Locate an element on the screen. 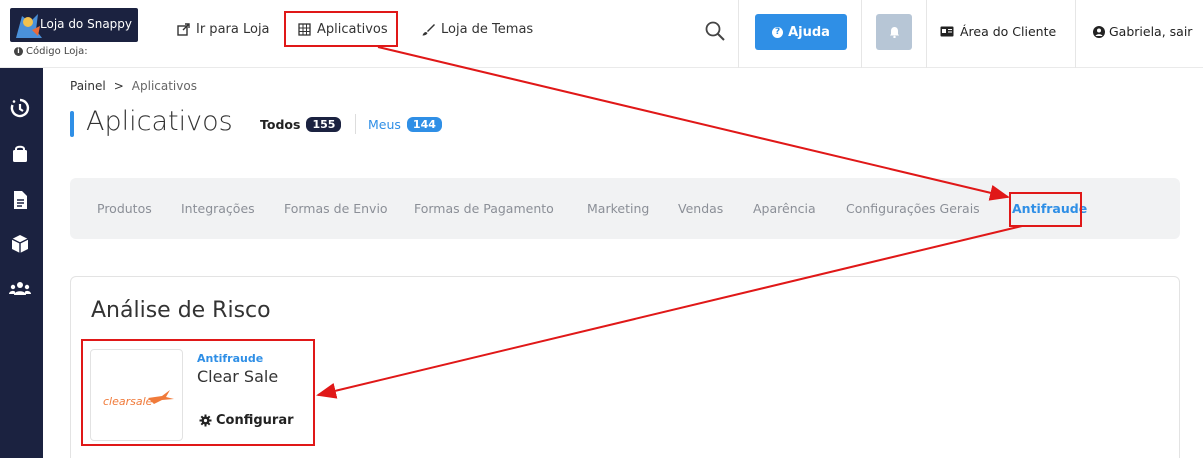 The width and height of the screenshot is (1203, 458). clearsale-bird-icon is located at coordinates (161, 397).